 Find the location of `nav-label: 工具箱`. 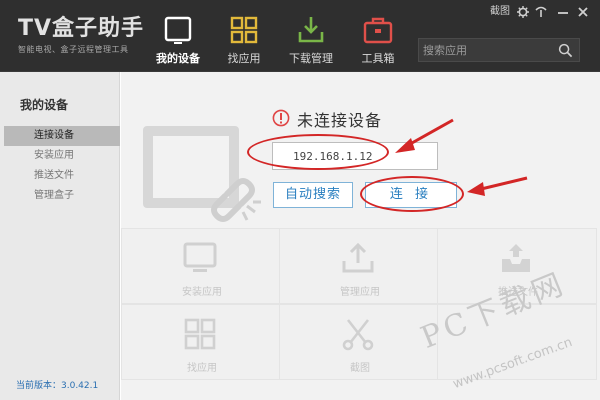

nav-label: 工具箱 is located at coordinates (378, 58).